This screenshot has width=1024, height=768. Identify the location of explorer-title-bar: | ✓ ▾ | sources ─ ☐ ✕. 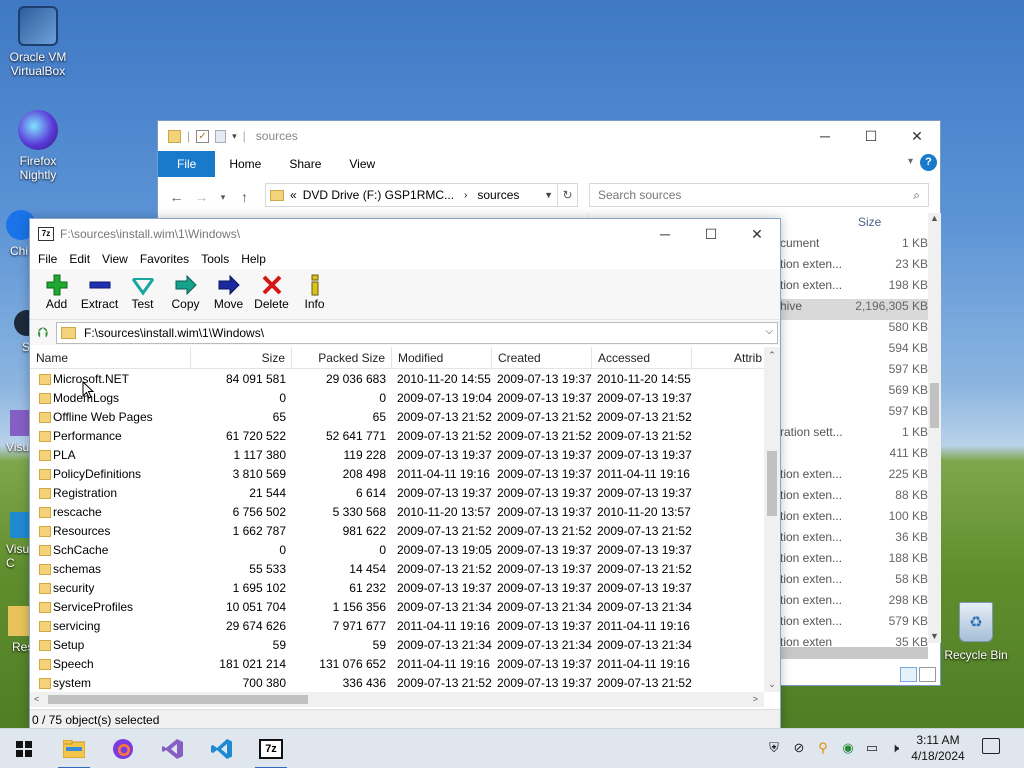
(549, 136).